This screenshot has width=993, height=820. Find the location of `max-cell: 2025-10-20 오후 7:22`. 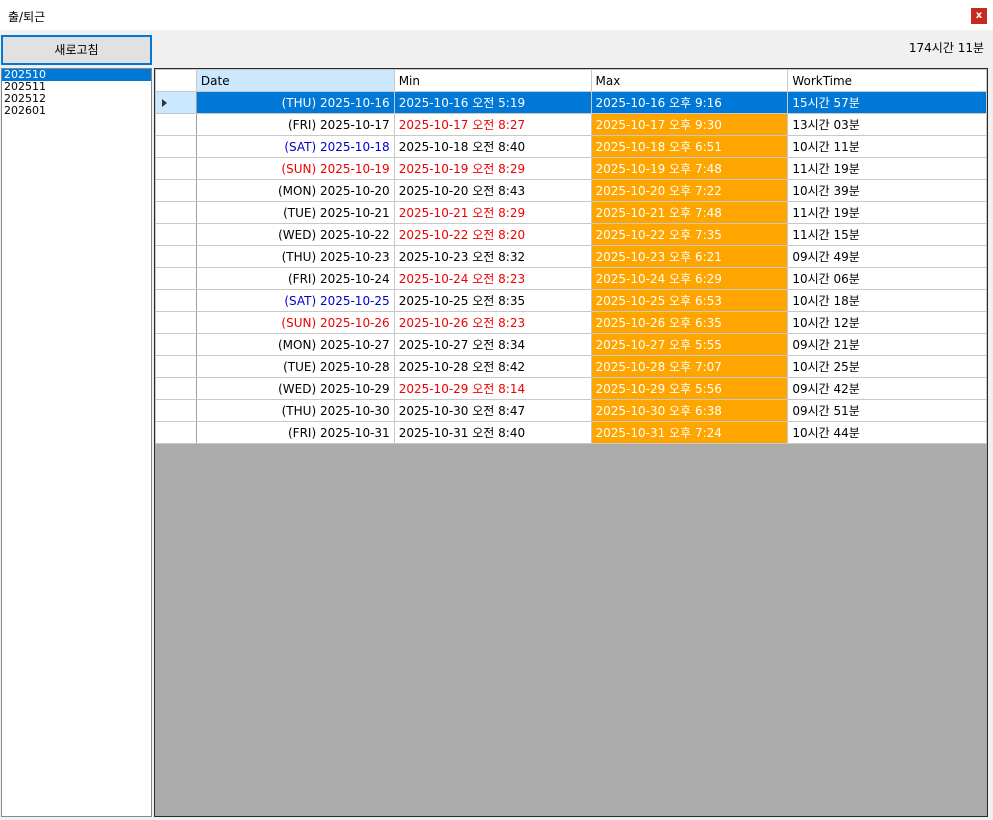

max-cell: 2025-10-20 오후 7:22 is located at coordinates (689, 190).